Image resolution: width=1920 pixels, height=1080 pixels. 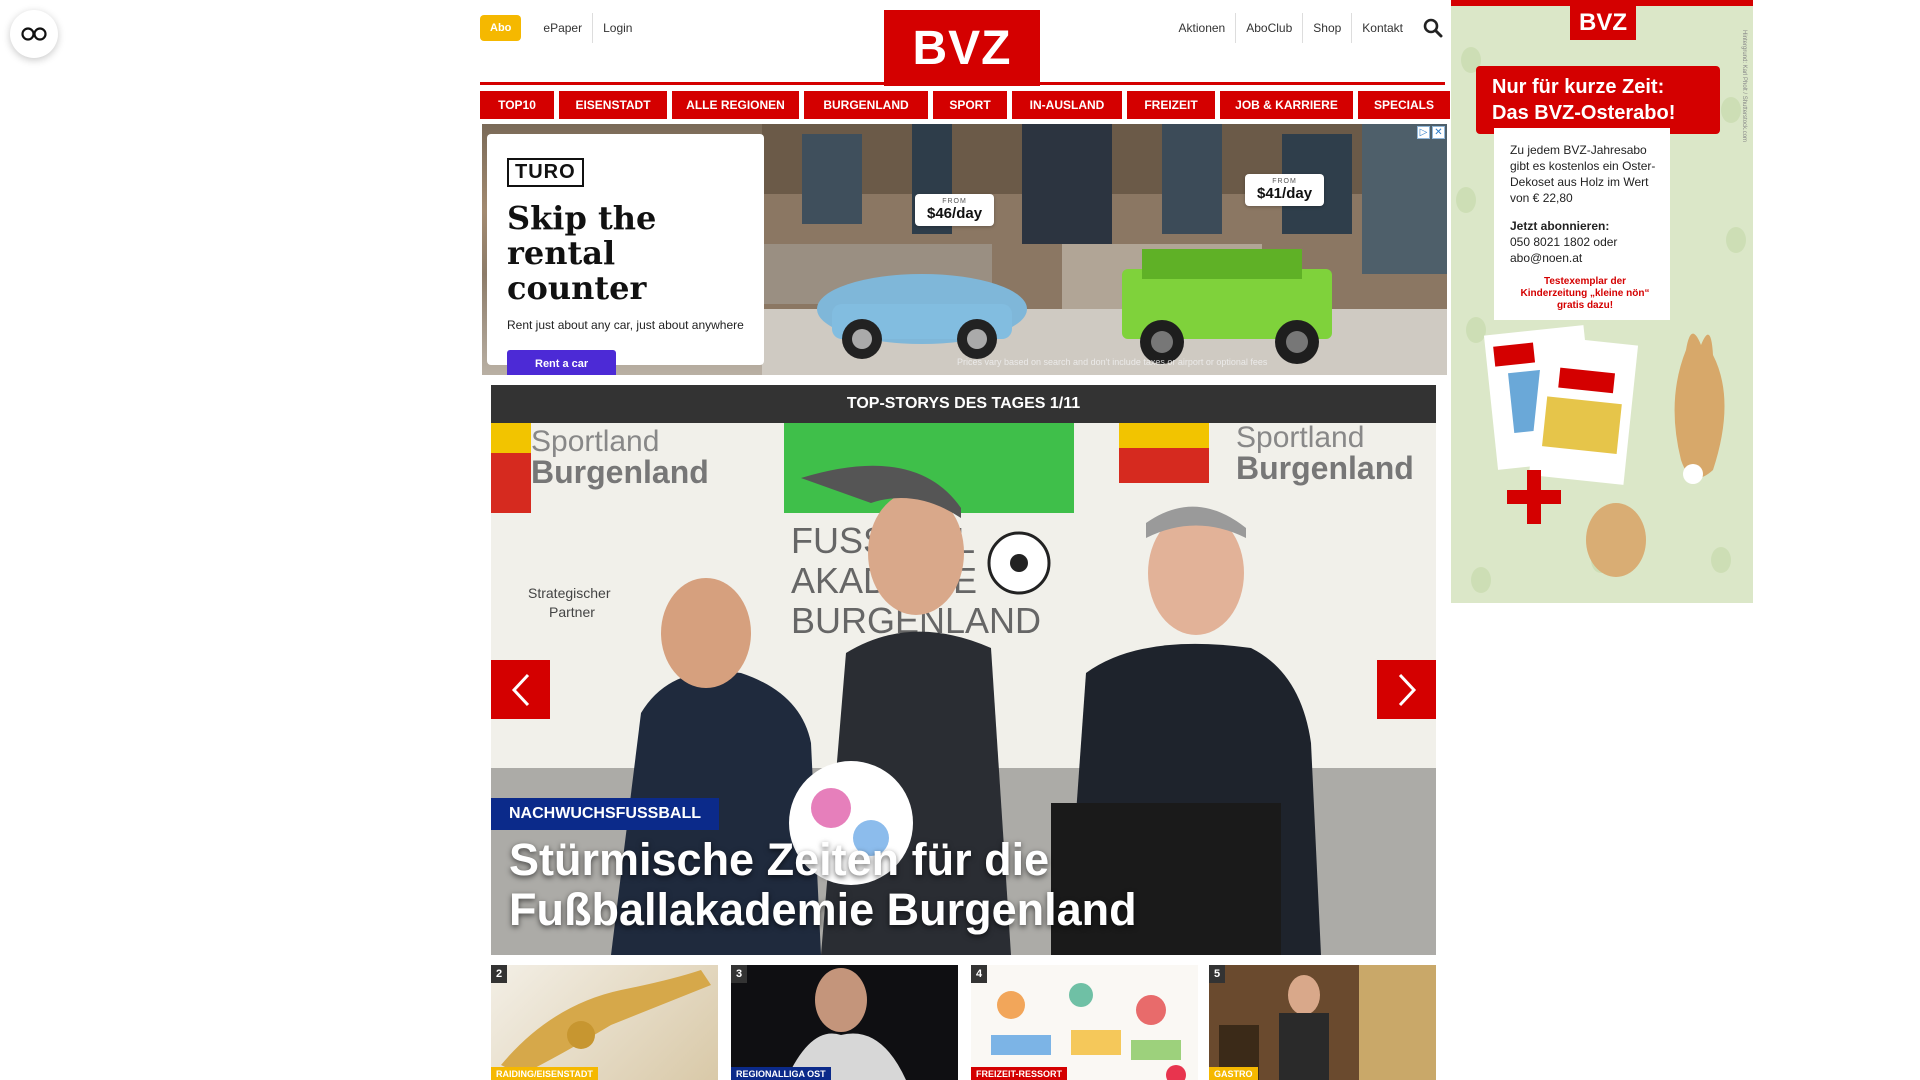 I want to click on thumb-tag: FREIZEIT-RESSORT, so click(x=1019, y=1073).